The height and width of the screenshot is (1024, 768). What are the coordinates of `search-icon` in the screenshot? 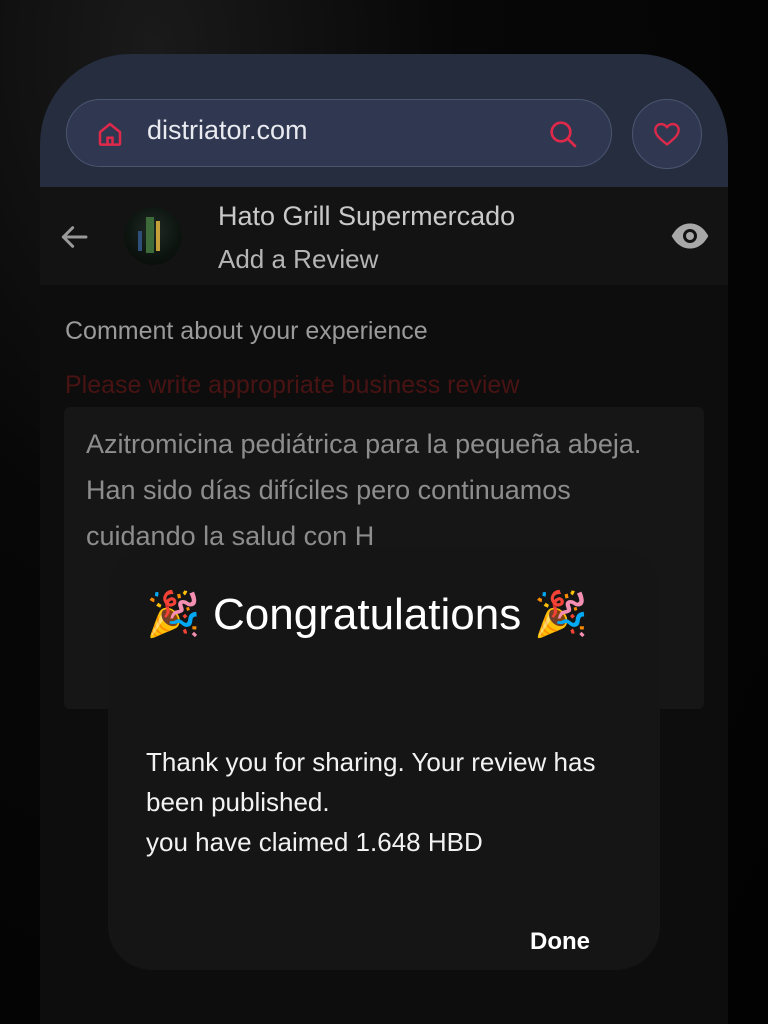 It's located at (563, 134).